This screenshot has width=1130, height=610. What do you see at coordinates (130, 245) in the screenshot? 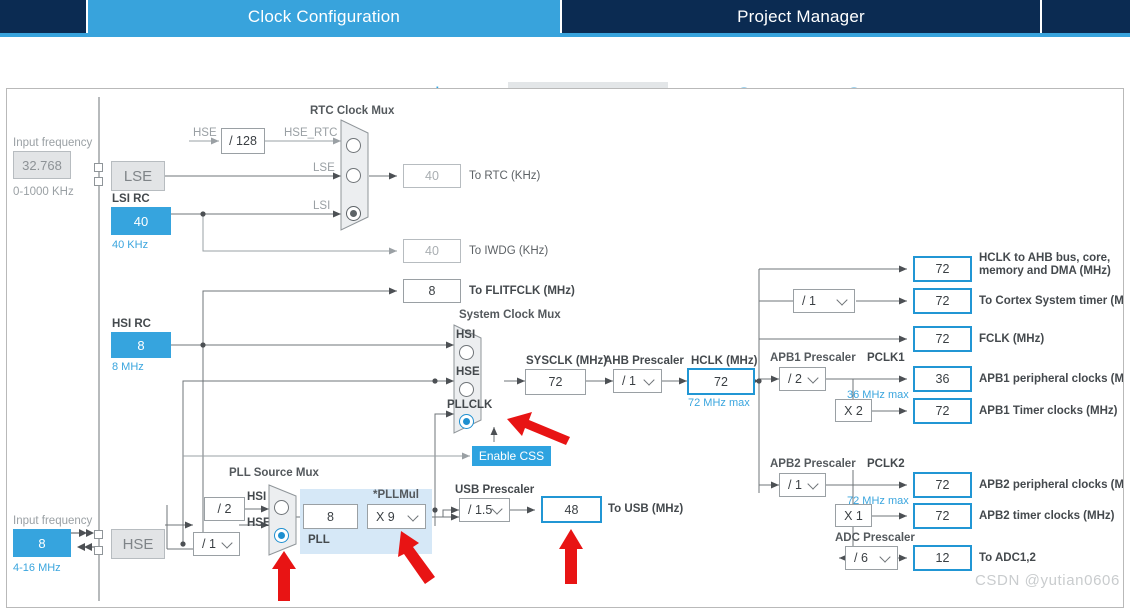
I see `lsi-rc-unit: 40 KHz` at bounding box center [130, 245].